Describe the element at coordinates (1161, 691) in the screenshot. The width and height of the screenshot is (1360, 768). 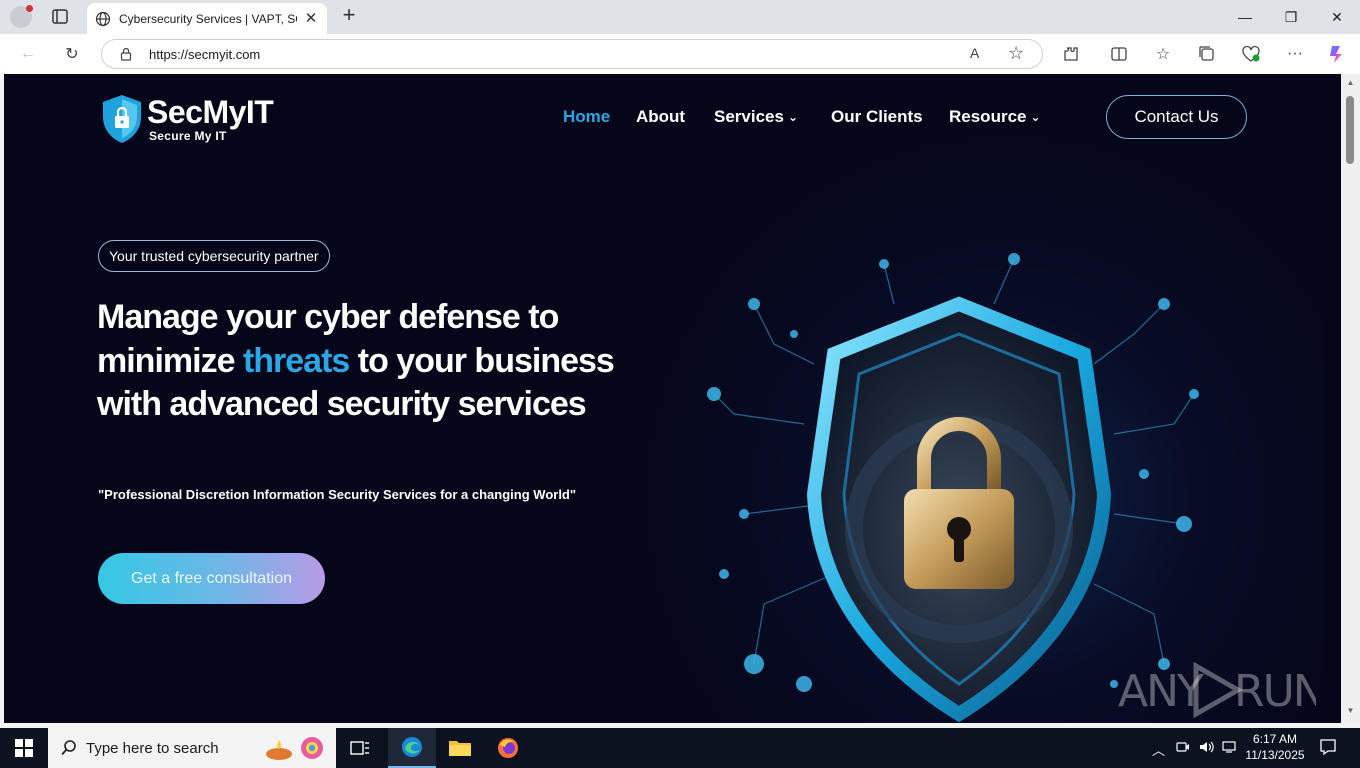
I see `svg-text: ANY` at that location.